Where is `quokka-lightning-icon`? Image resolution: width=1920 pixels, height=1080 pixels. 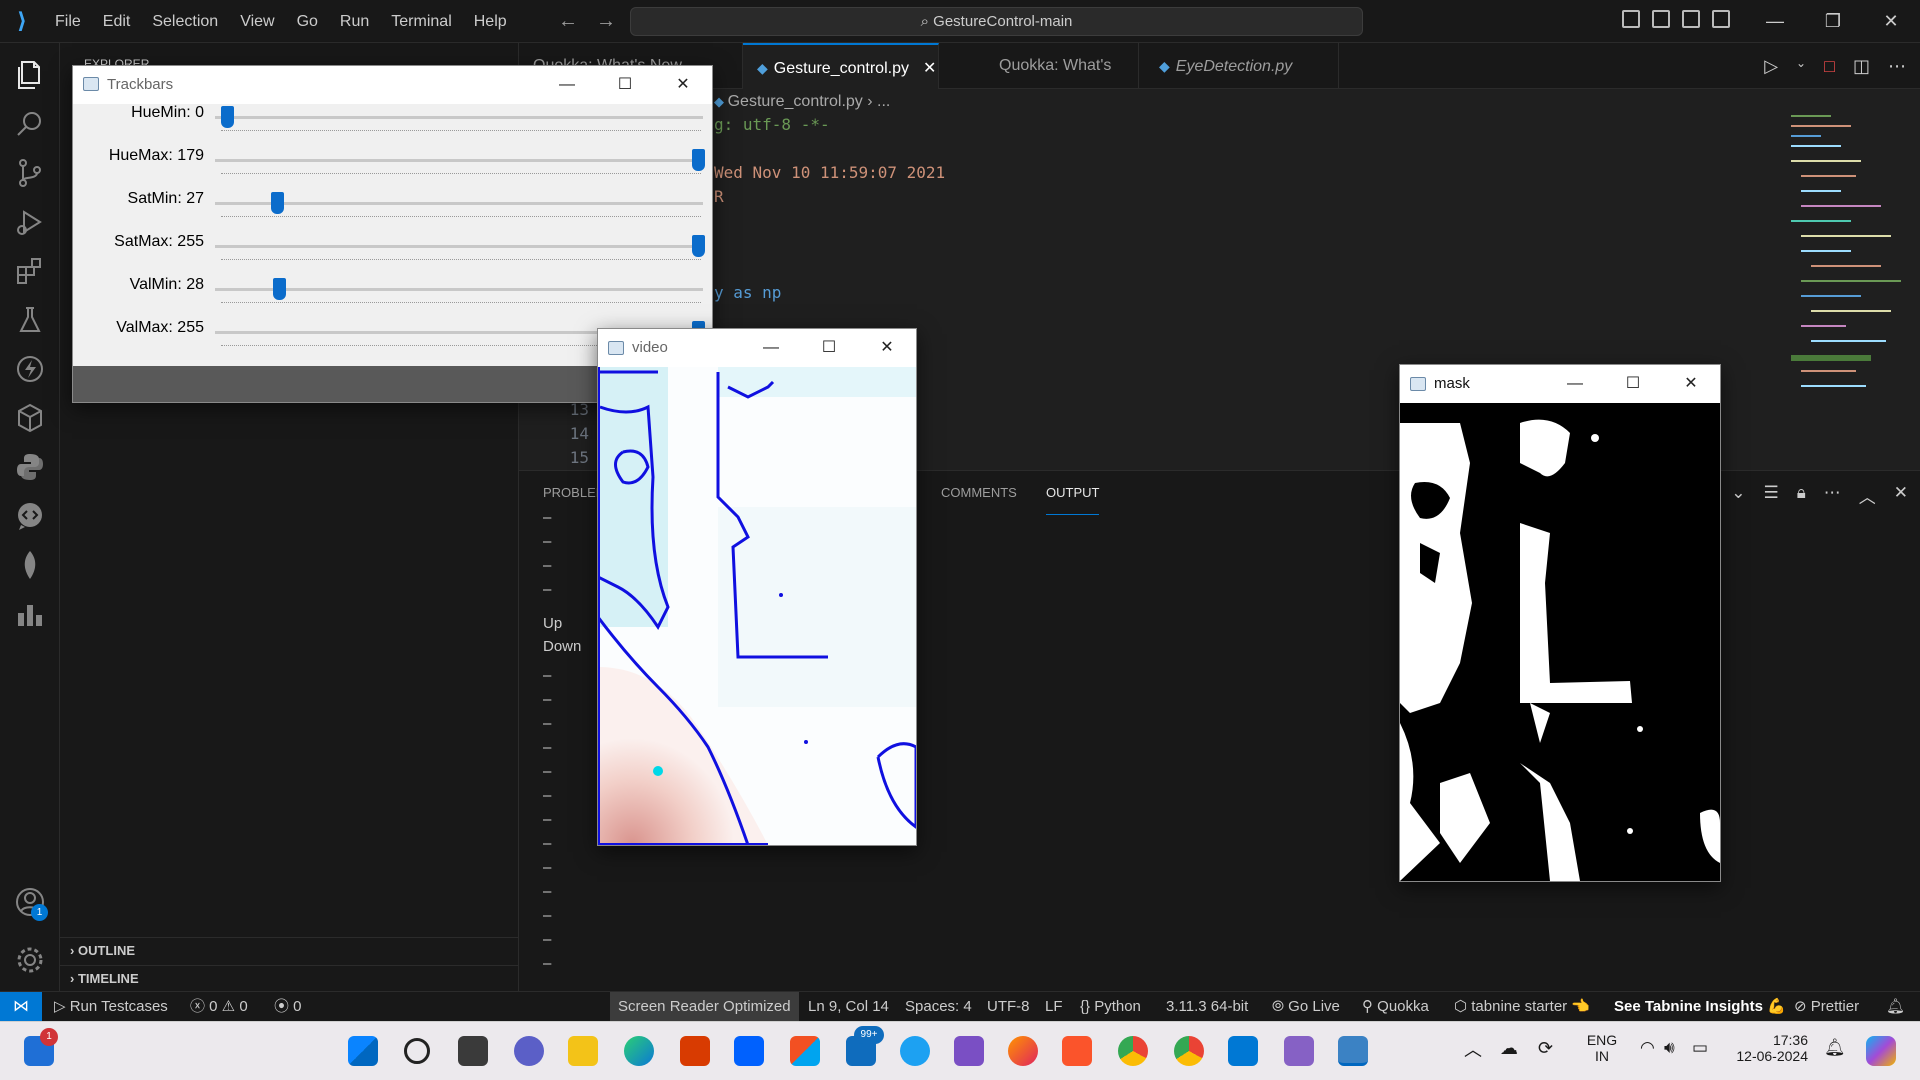
quokka-lightning-icon is located at coordinates (30, 369).